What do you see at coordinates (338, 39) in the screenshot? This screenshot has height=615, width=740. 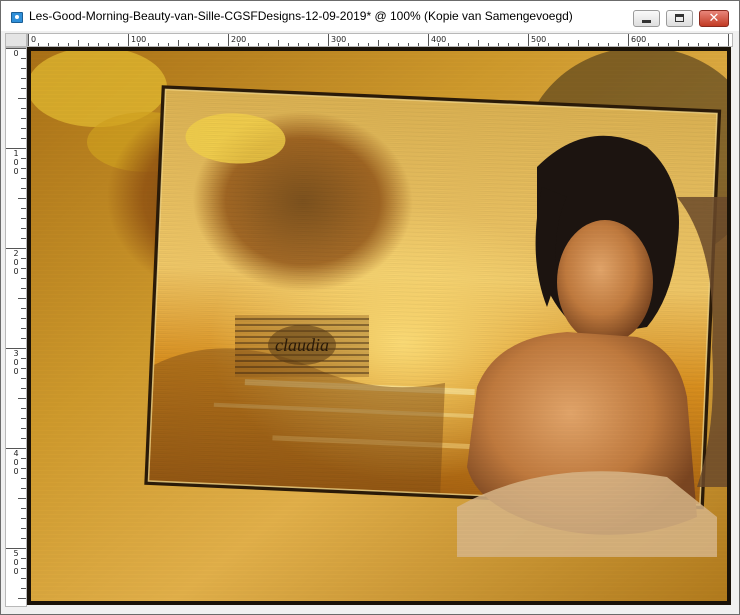 I see `ruler-label-x-300: 300` at bounding box center [338, 39].